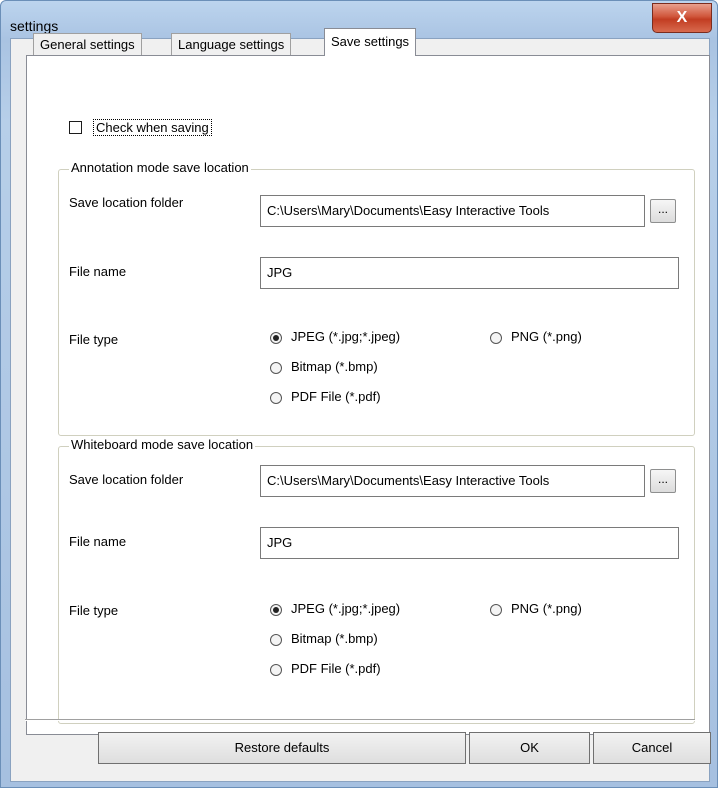  I want to click on tab-language-settings: Language settings, so click(231, 45).